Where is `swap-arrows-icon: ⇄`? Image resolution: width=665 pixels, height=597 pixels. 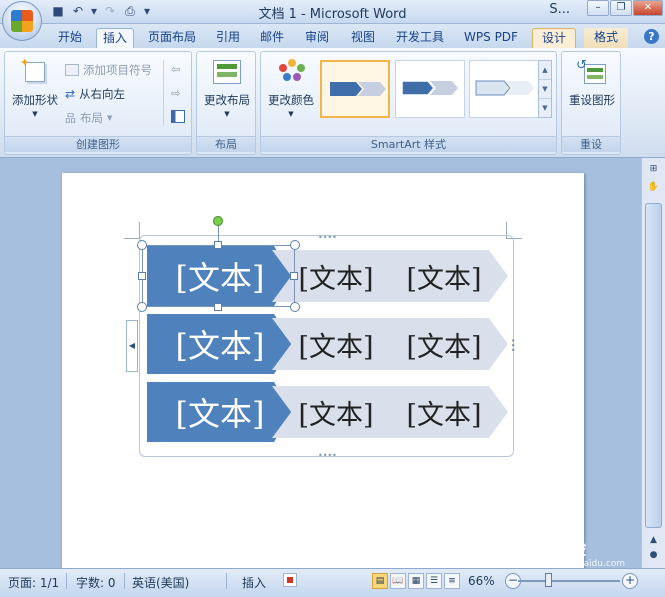 swap-arrows-icon: ⇄ is located at coordinates (70, 94).